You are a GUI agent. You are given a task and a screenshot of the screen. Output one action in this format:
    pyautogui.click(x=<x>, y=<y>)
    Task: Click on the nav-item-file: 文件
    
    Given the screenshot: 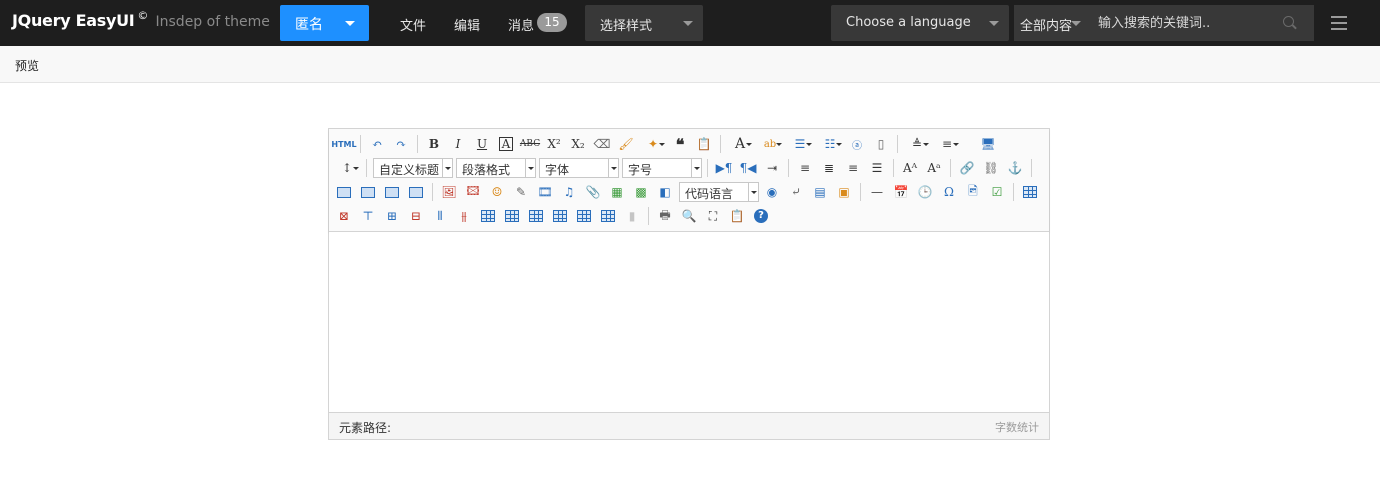 What is the action you would take?
    pyautogui.click(x=413, y=24)
    